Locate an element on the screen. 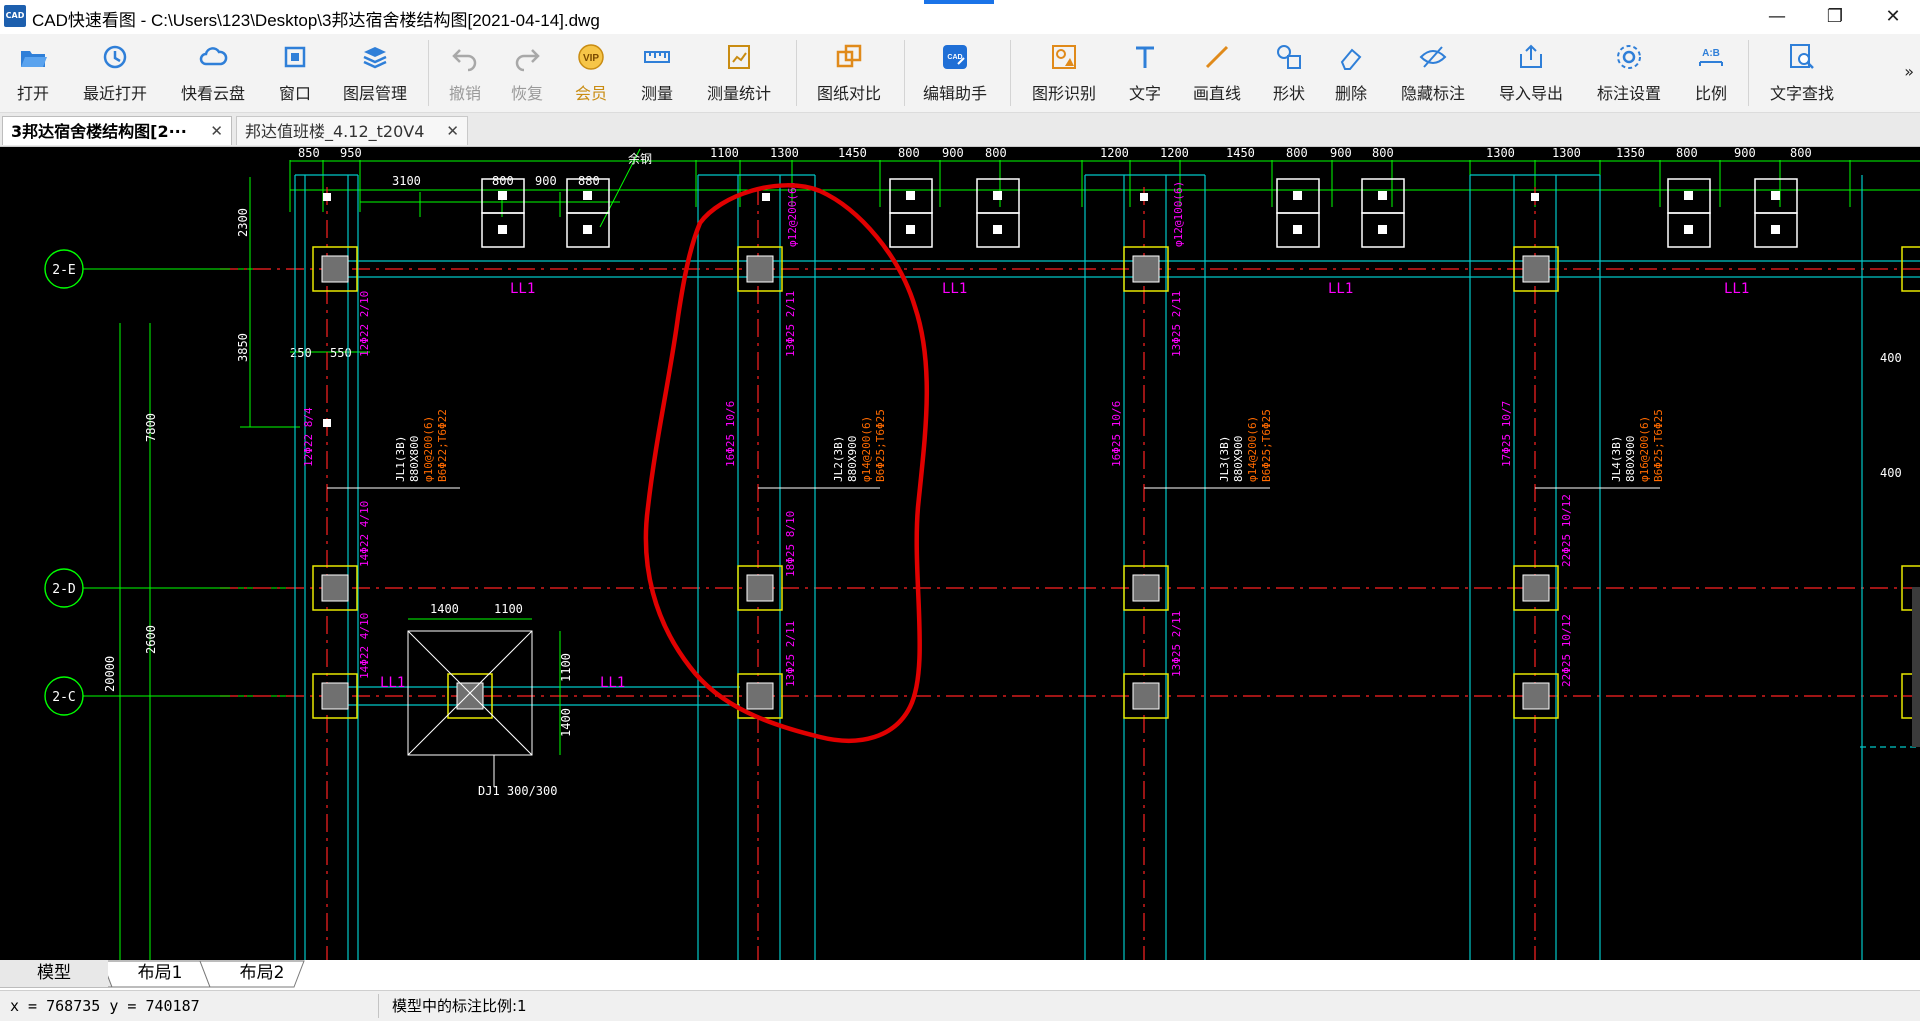 This screenshot has height=1021, width=1920. jl-bottom: B6Φ25;T6Φ25 is located at coordinates (1658, 445).